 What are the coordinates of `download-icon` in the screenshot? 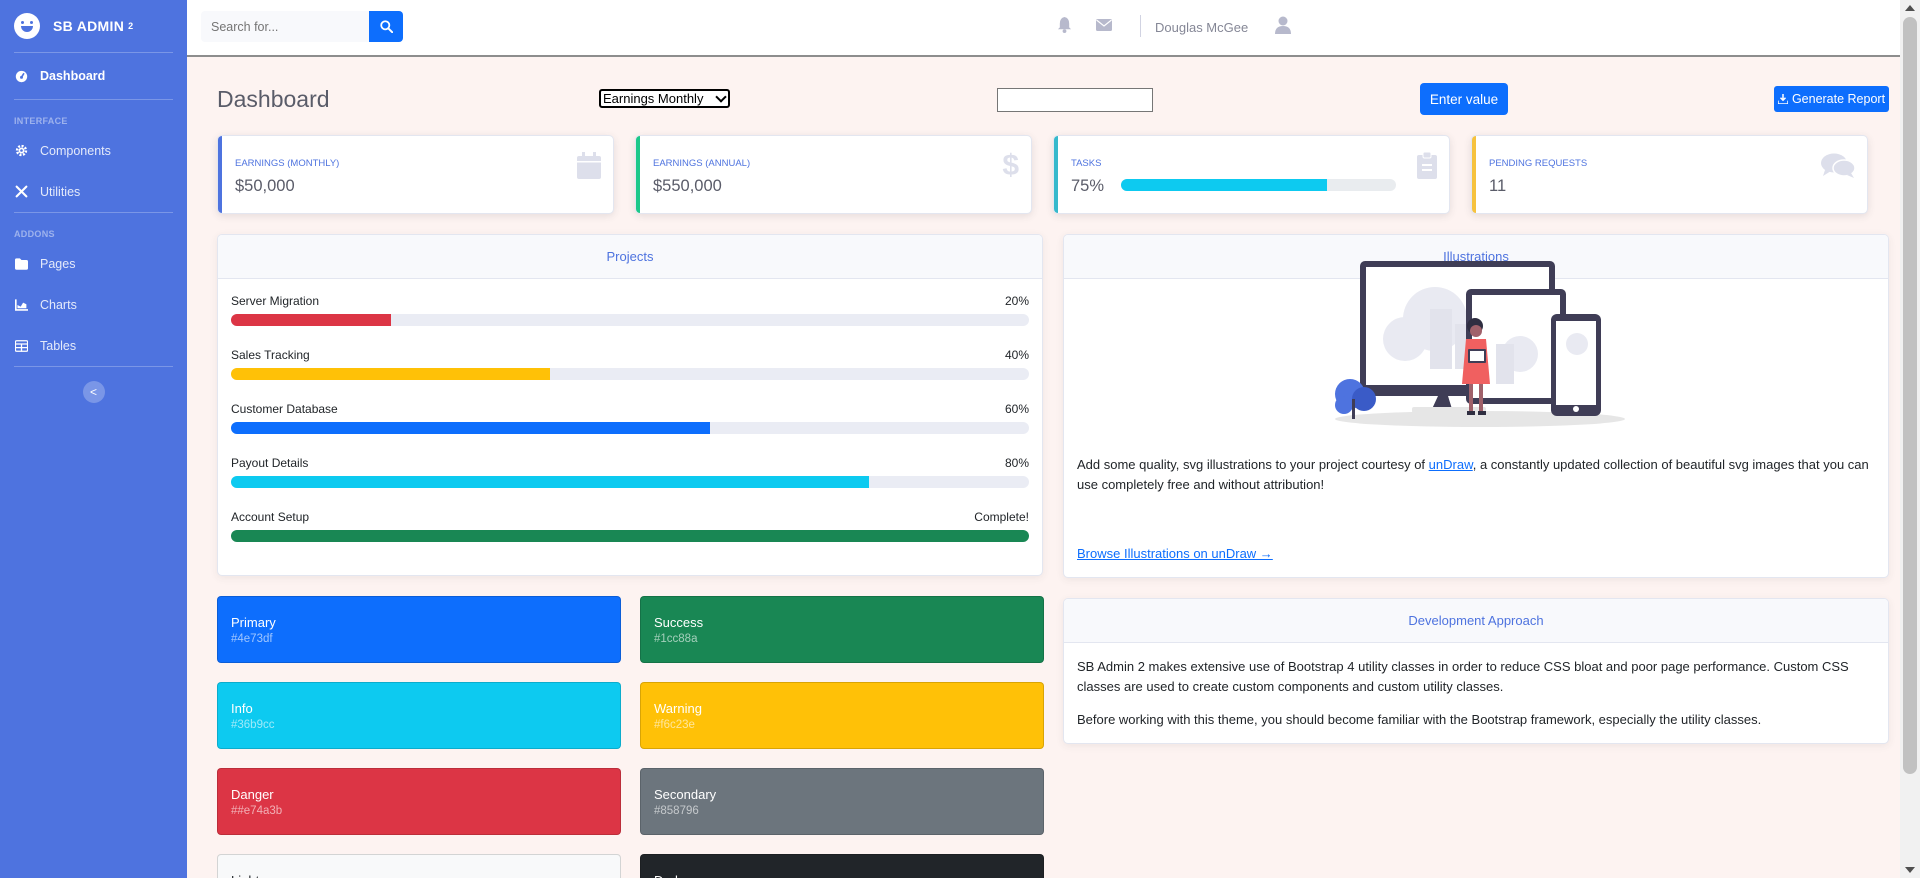 It's located at (1782, 99).